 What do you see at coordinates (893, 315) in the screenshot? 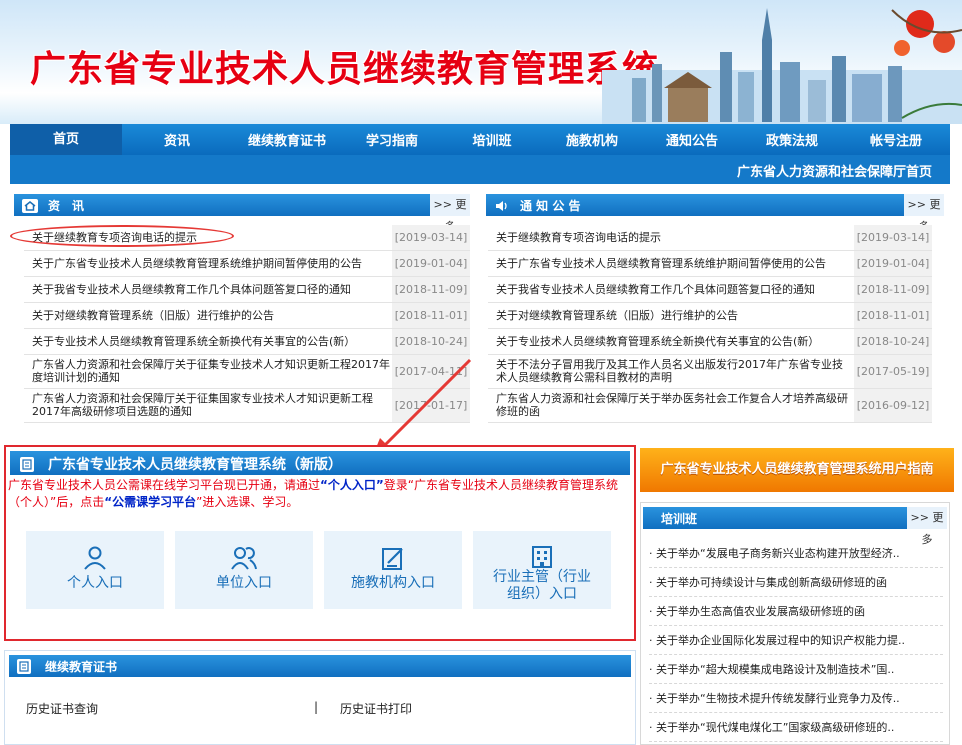
I see `notice-date: [2018-11-01]` at bounding box center [893, 315].